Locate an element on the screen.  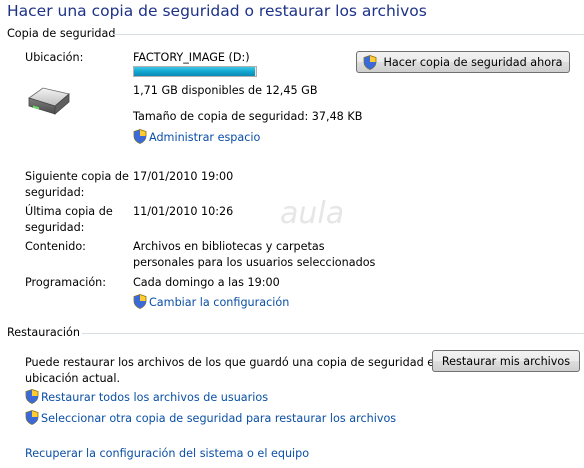
backup-size-text: Tamaño de copia de seguridad: 37,48 KB is located at coordinates (248, 116).